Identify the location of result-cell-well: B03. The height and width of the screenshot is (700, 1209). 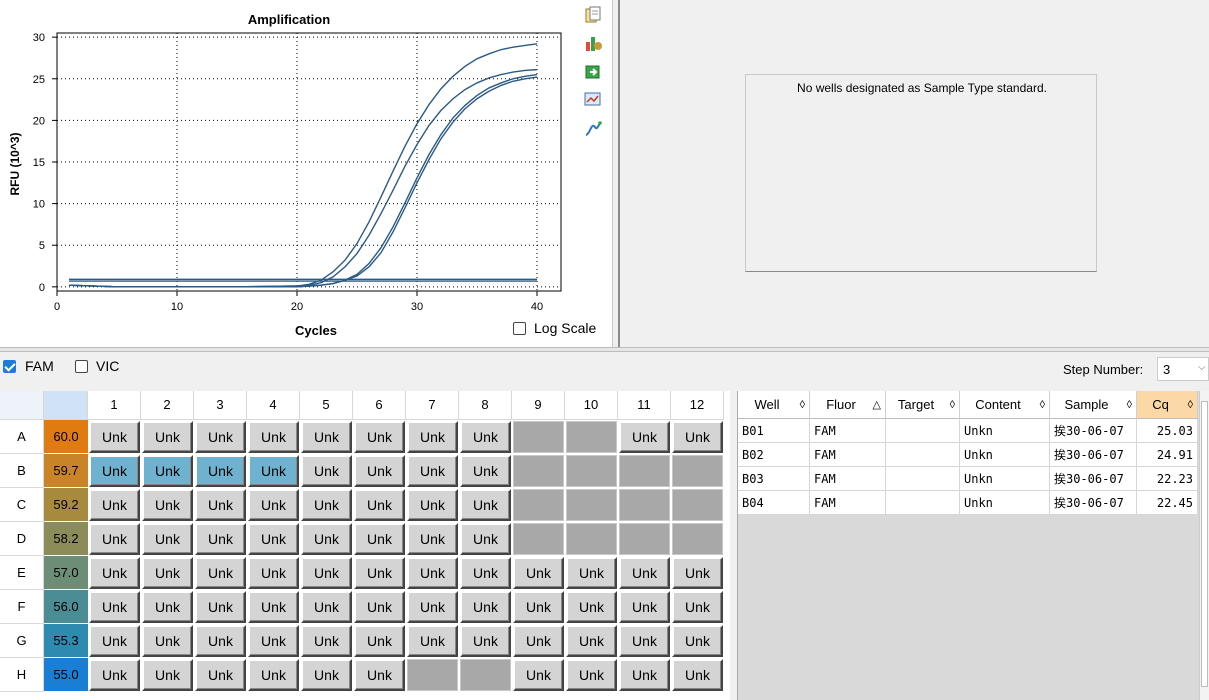
(774, 479).